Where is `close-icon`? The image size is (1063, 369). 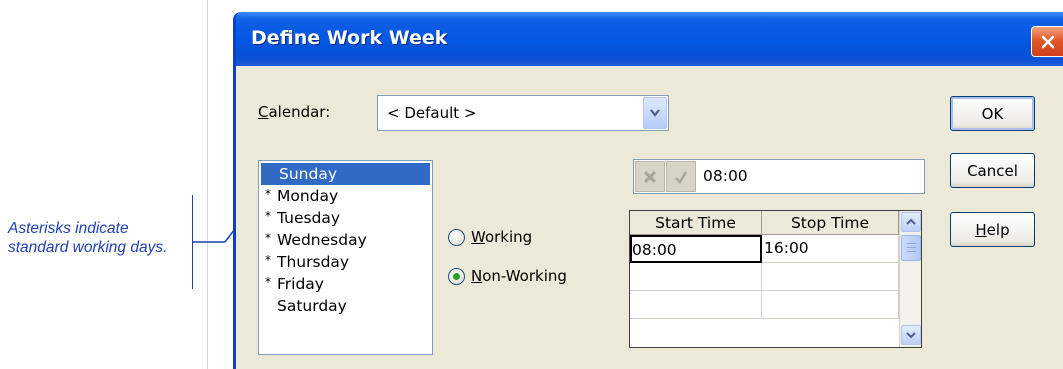
close-icon is located at coordinates (1047, 41).